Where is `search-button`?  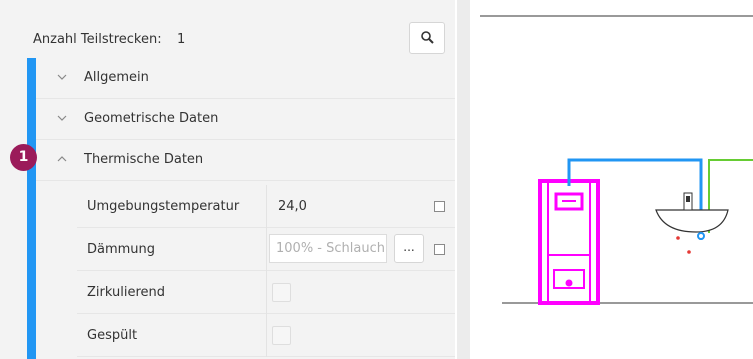
search-button is located at coordinates (427, 38).